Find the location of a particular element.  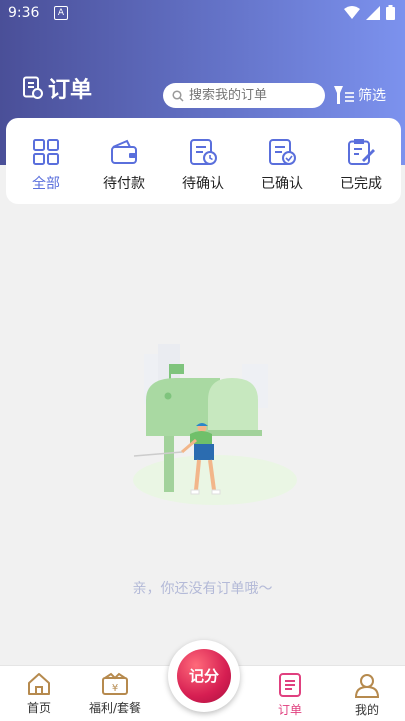

nav-label: 我的 is located at coordinates (366, 710).